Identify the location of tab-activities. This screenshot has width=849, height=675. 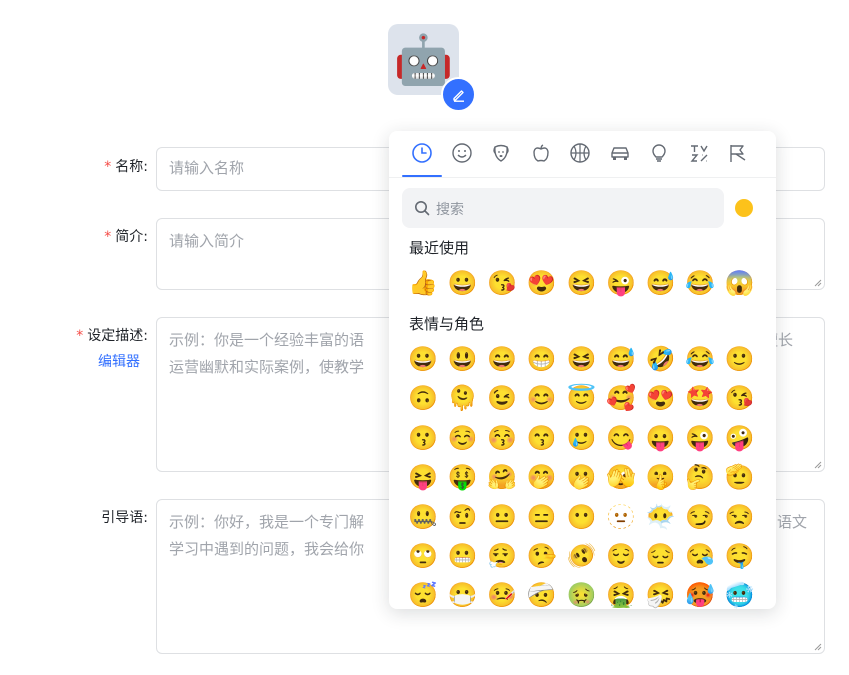
(580, 153).